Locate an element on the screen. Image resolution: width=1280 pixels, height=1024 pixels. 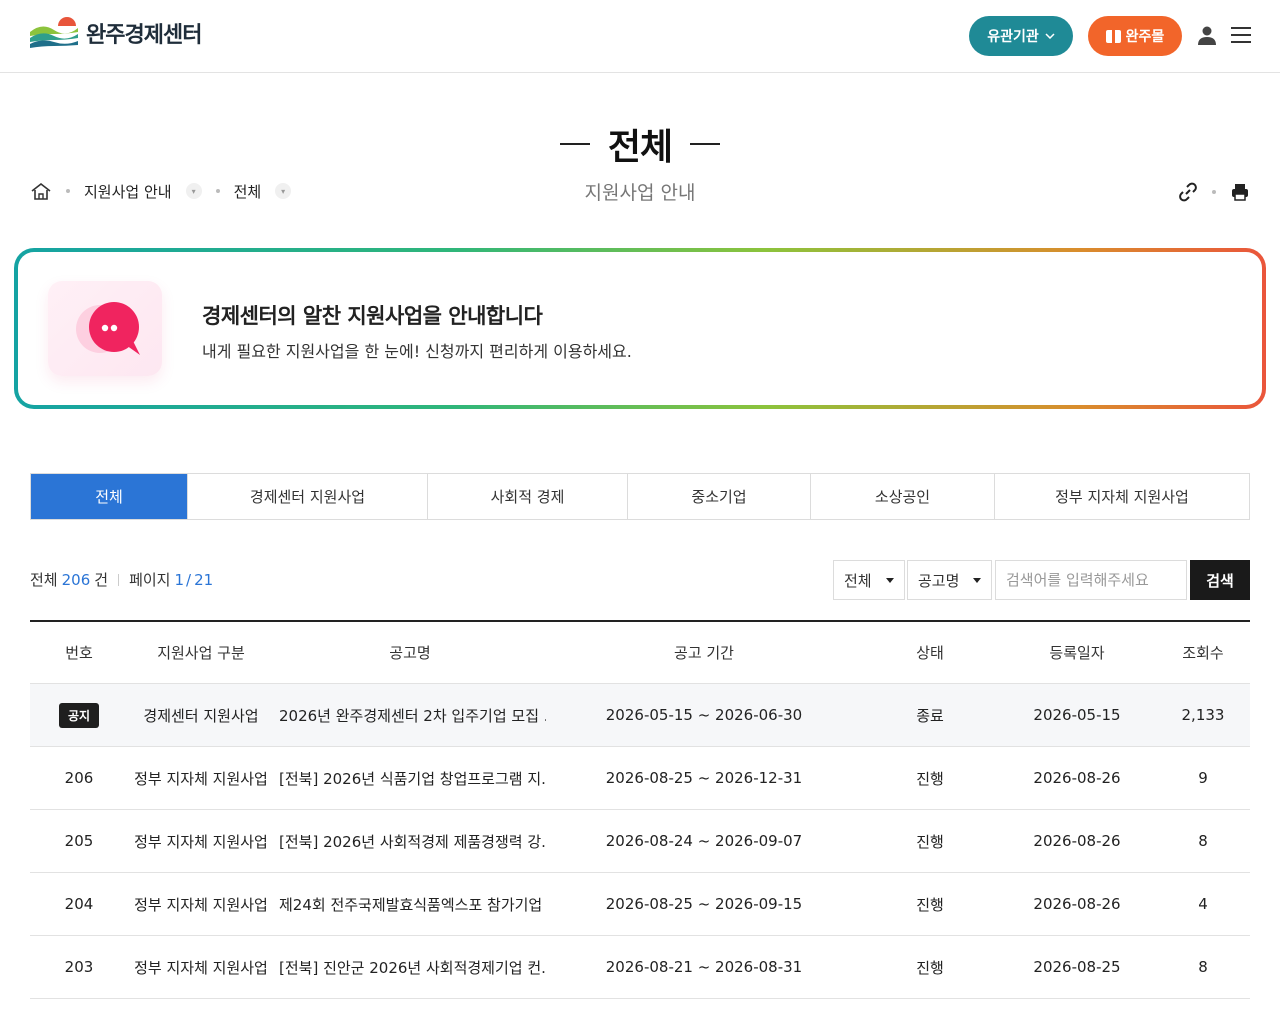
banner-title: 경제센터의 알찬 지원사업을 안내합니다 is located at coordinates (372, 316).